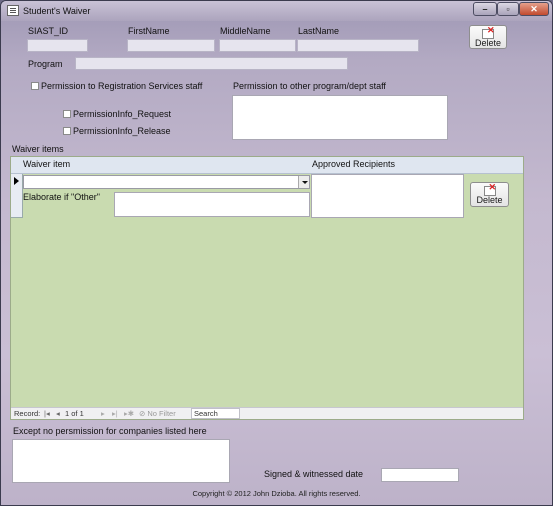 Image resolution: width=553 pixels, height=506 pixels. Describe the element at coordinates (45, 64) in the screenshot. I see `program-label: Program` at that location.